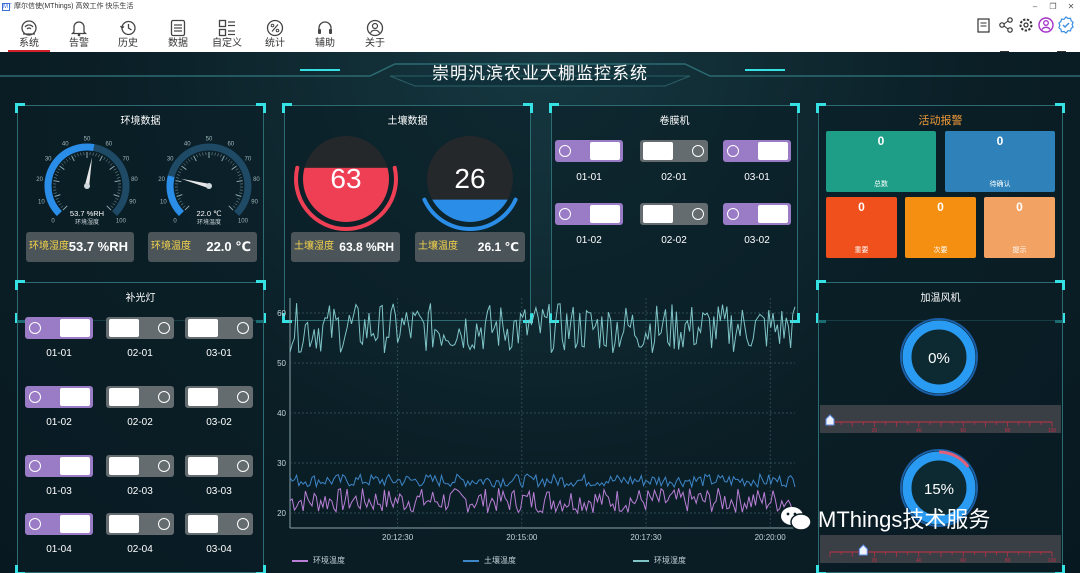 The width and height of the screenshot is (1080, 573). Describe the element at coordinates (674, 240) in the screenshot. I see `switch-label: 02-02` at that location.